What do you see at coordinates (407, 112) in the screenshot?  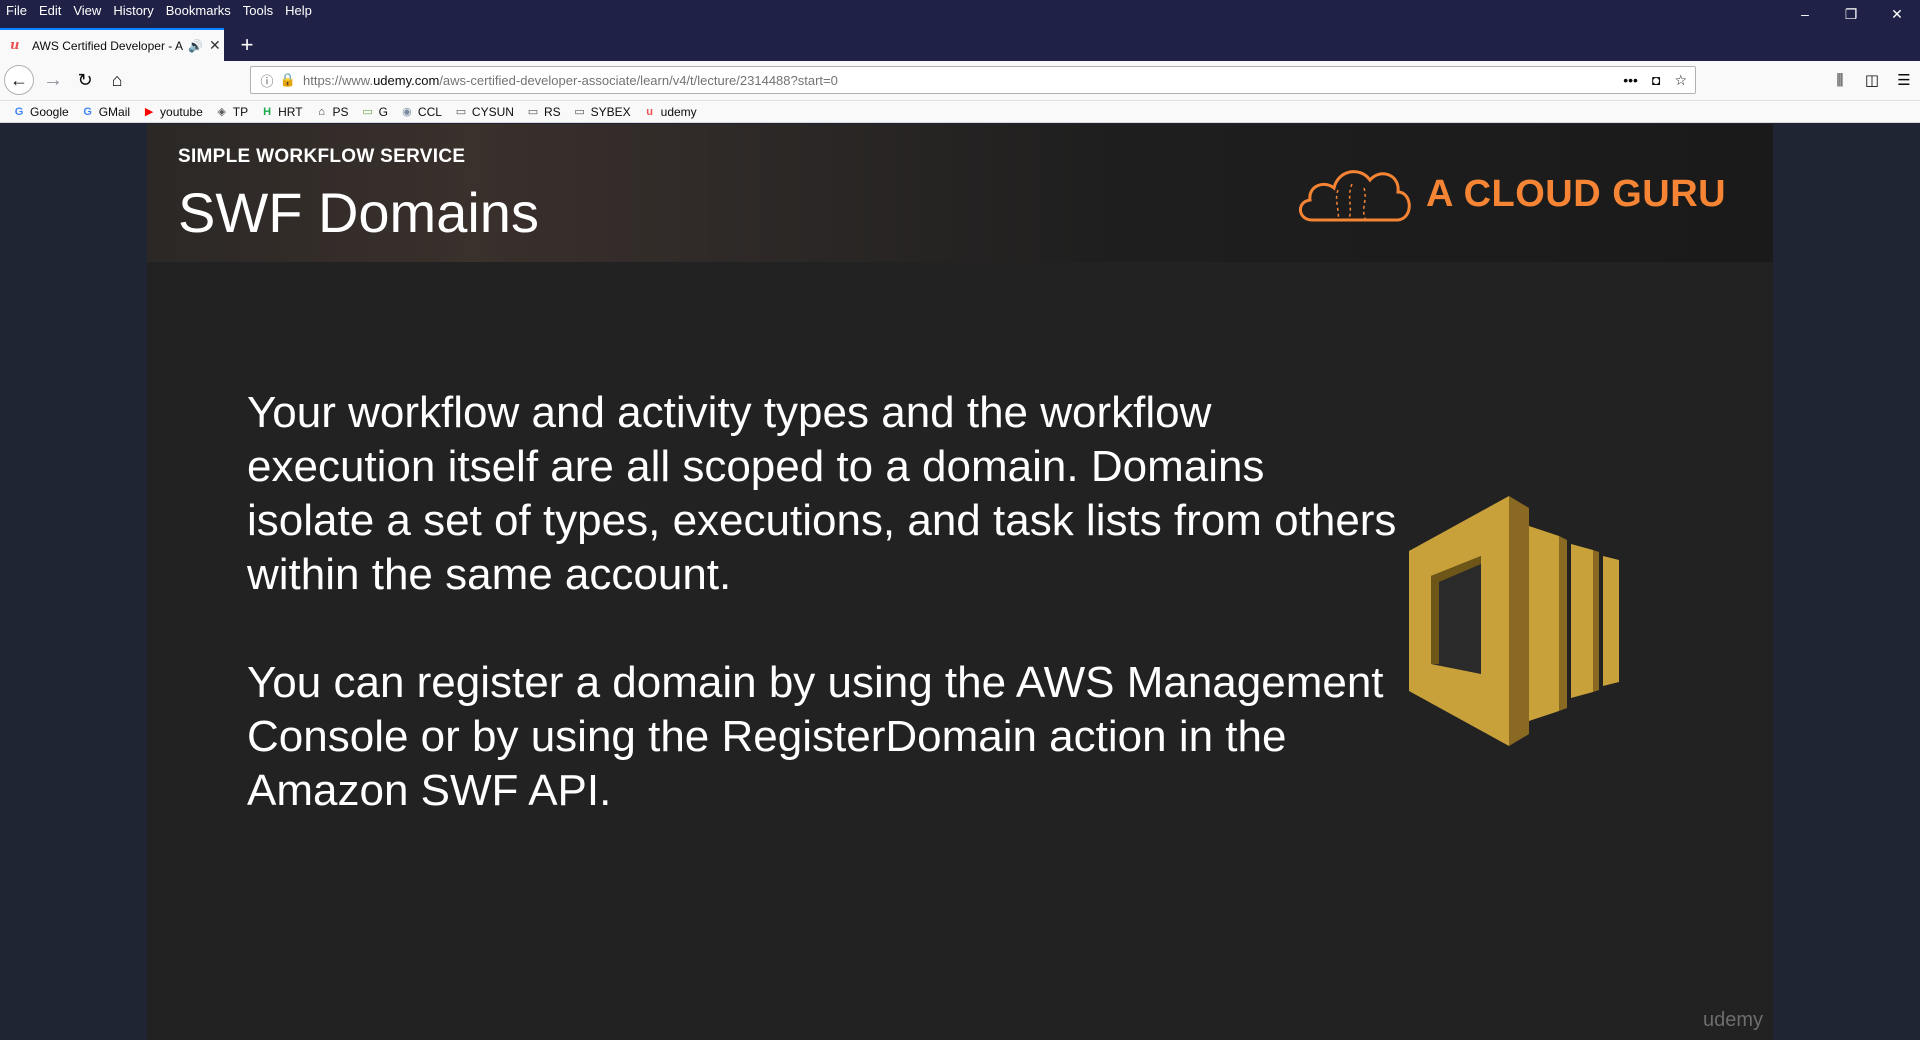 I see `bookmark-favicon-icon: ◉` at bounding box center [407, 112].